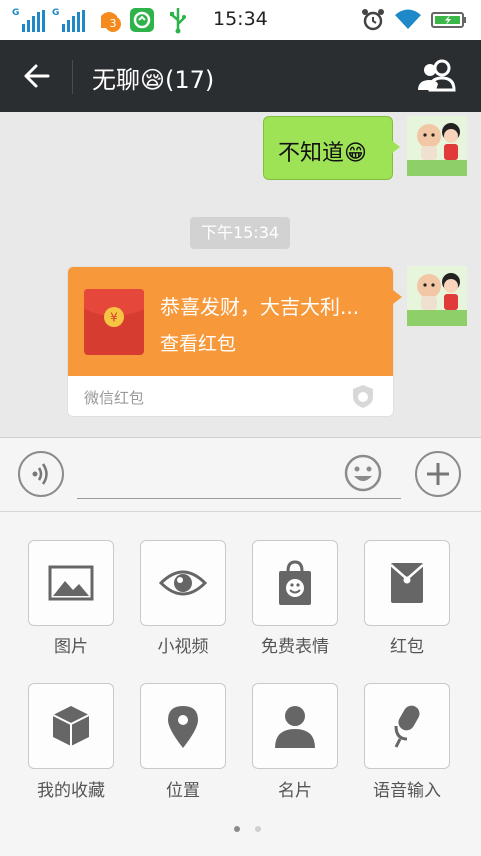  What do you see at coordinates (178, 20) in the screenshot?
I see `usb-icon` at bounding box center [178, 20].